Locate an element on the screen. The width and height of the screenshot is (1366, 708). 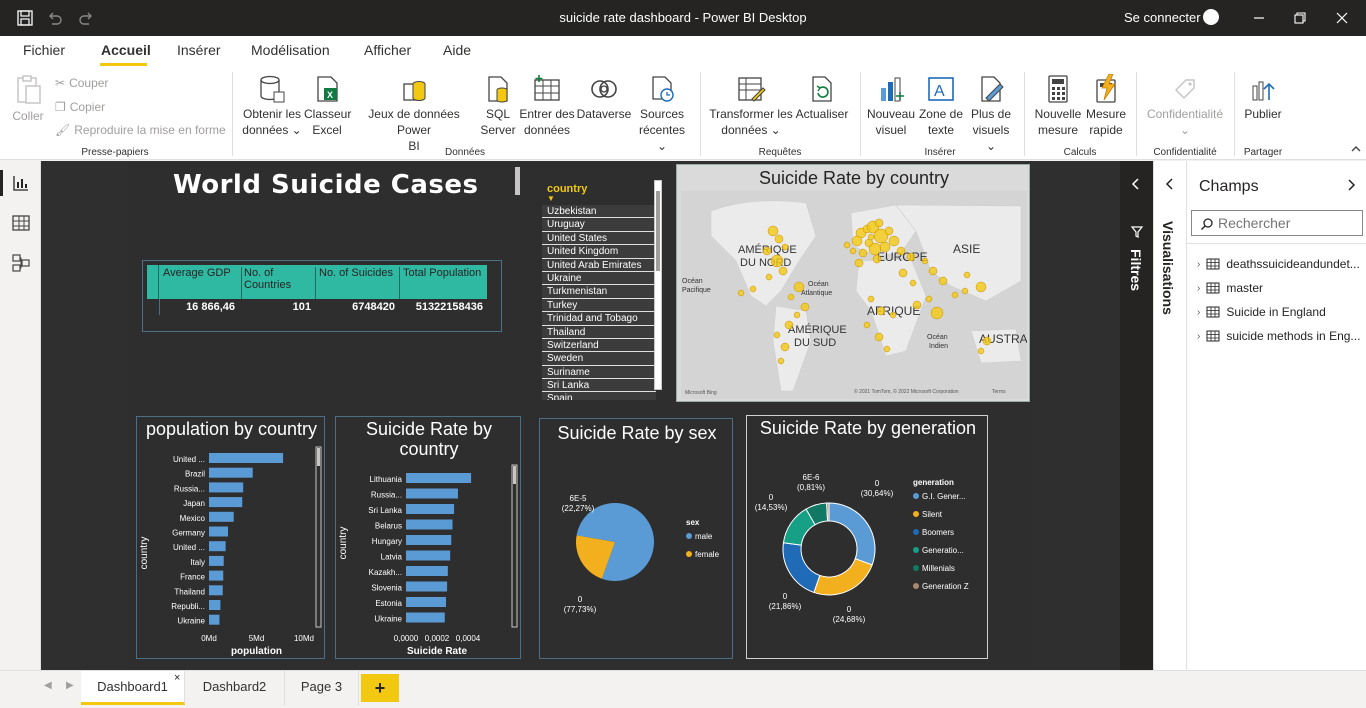
new-measure-button: Nouvelle mesure is located at coordinates (1058, 106).